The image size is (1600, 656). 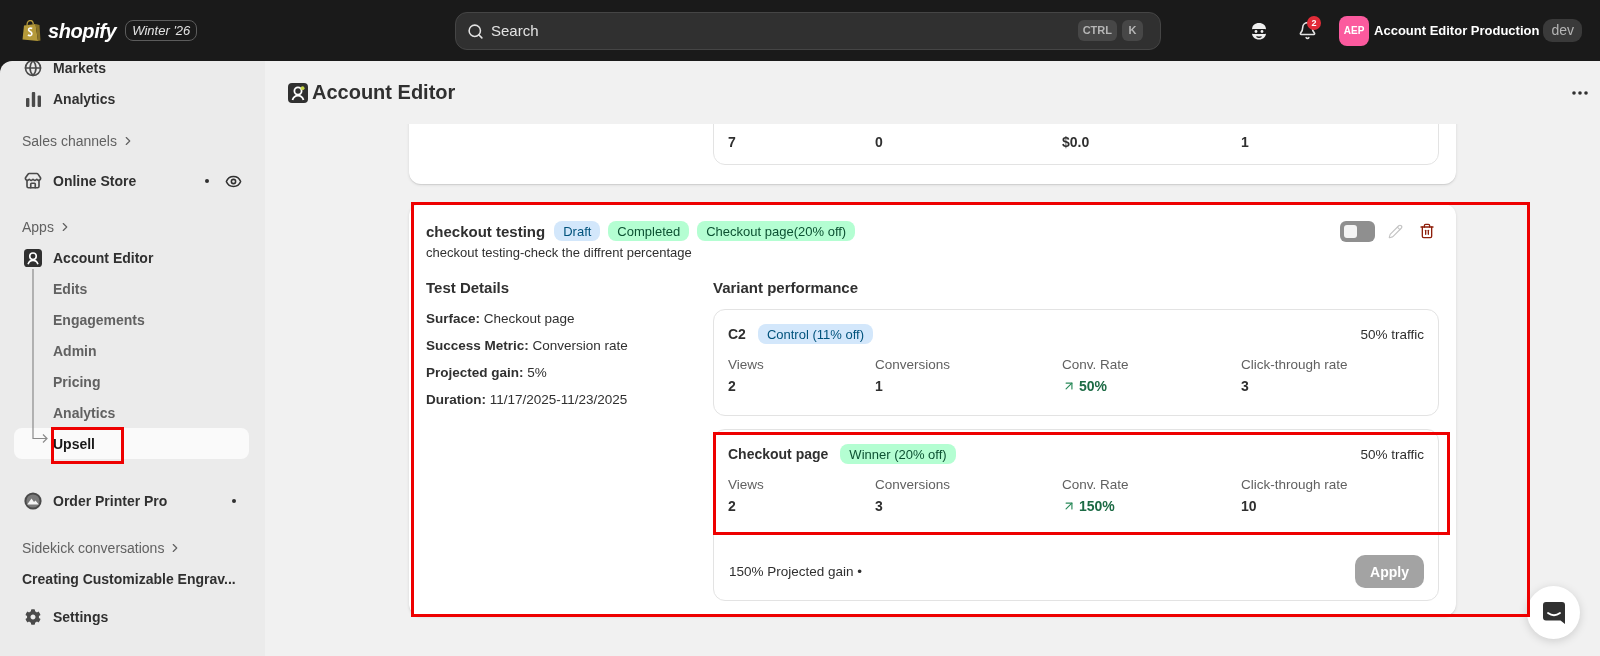 What do you see at coordinates (33, 69) in the screenshot?
I see `globe-icon` at bounding box center [33, 69].